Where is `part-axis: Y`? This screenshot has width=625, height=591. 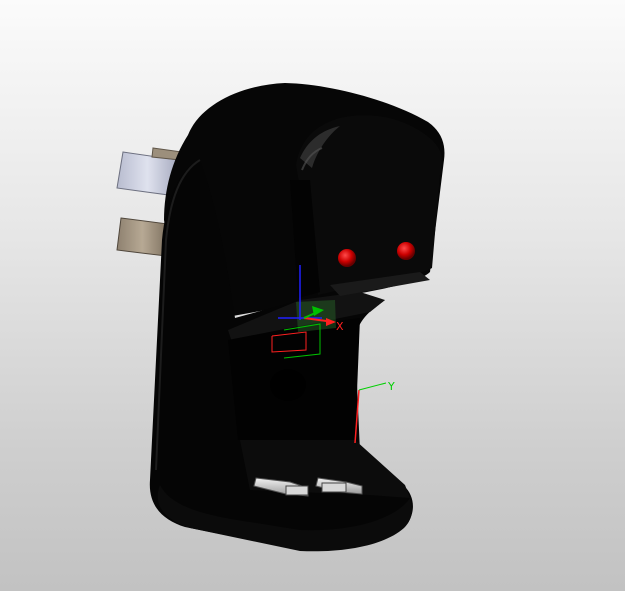 part-axis: Y is located at coordinates (374, 412).